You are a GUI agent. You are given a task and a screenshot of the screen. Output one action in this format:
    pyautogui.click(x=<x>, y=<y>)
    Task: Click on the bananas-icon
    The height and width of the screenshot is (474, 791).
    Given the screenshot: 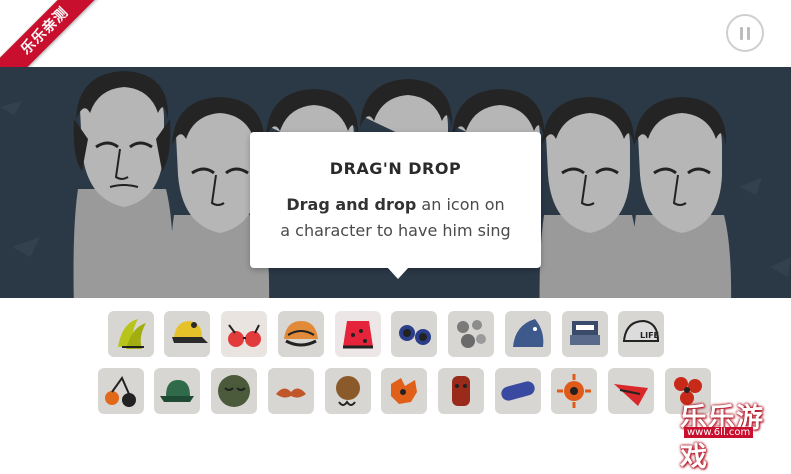 What is the action you would take?
    pyautogui.click(x=131, y=334)
    